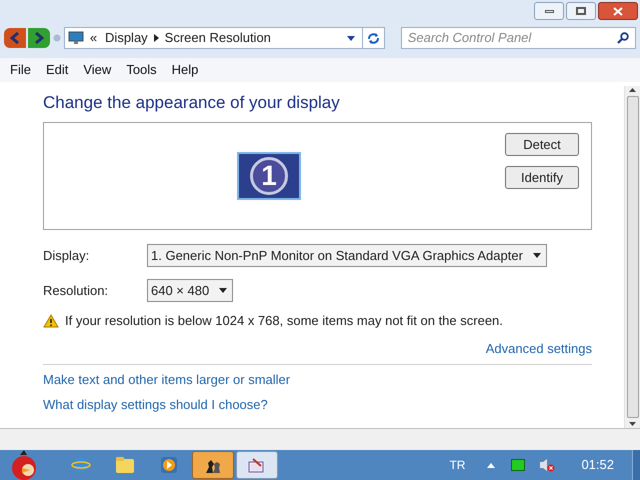 The width and height of the screenshot is (640, 480). I want to click on folder-icon, so click(125, 465).